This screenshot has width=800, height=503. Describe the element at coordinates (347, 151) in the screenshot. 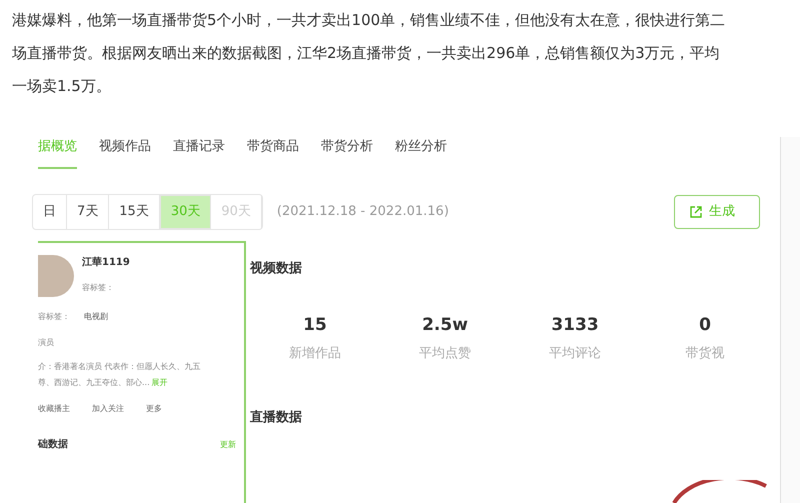

I see `tab: 带货分析` at that location.